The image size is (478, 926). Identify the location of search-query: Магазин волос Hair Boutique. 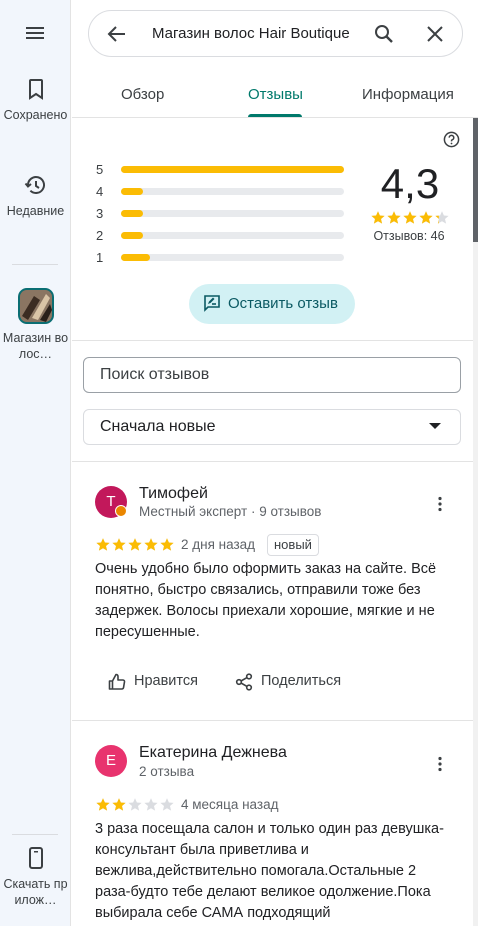
(255, 34).